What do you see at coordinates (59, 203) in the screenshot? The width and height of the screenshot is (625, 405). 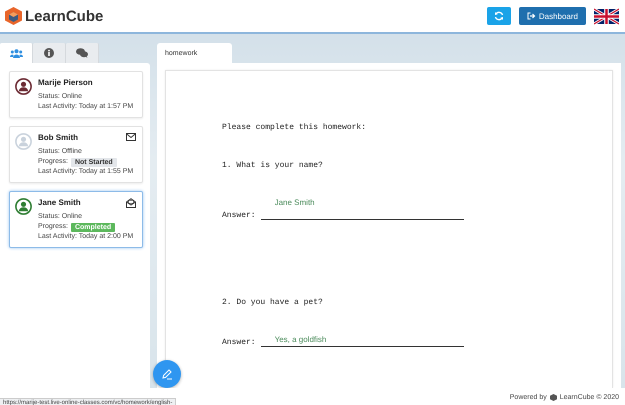 I see `student-name: Jane Smith` at bounding box center [59, 203].